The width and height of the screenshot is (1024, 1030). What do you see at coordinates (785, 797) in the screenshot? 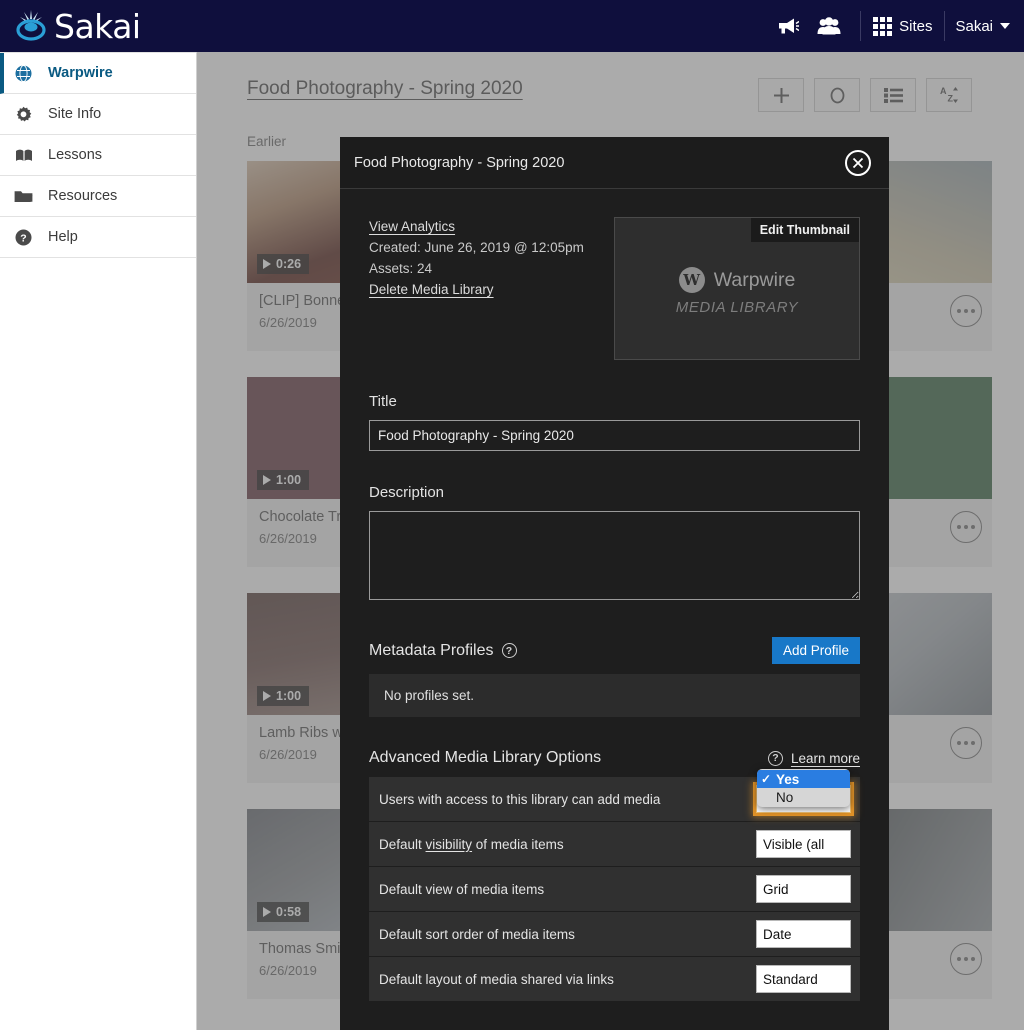
I see `dropdown-option-label: No` at bounding box center [785, 797].